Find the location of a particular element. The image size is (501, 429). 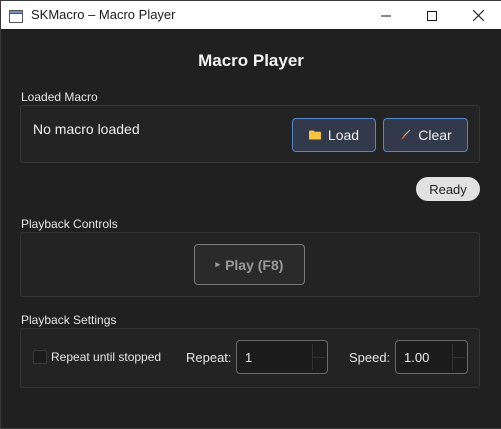

speed-label: Speed: is located at coordinates (370, 357).